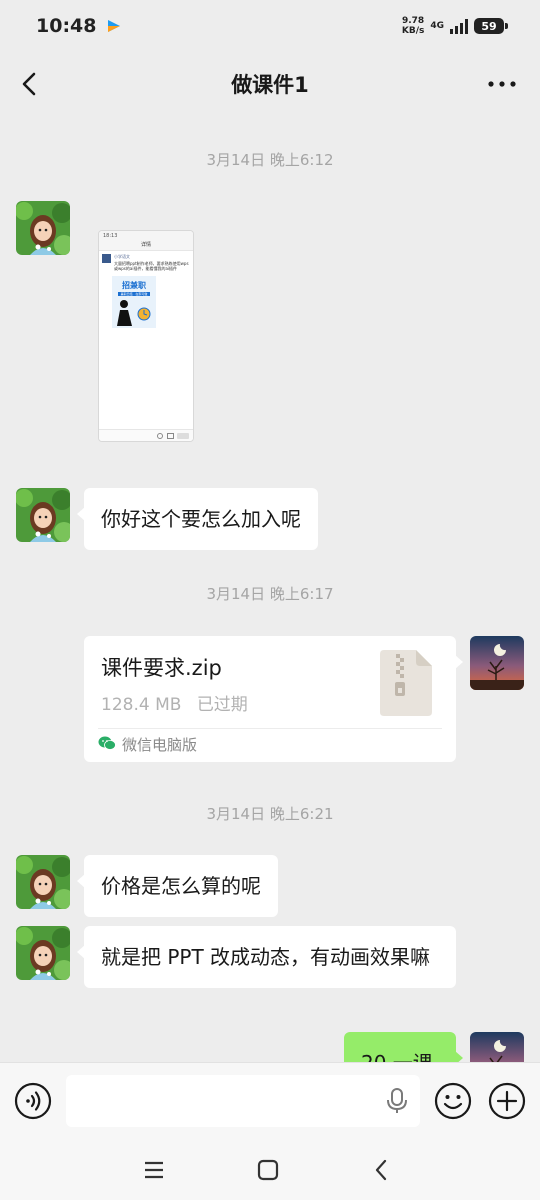 The image size is (540, 1200). I want to click on message-bubble-self: 20 一课, so click(403, 1047).